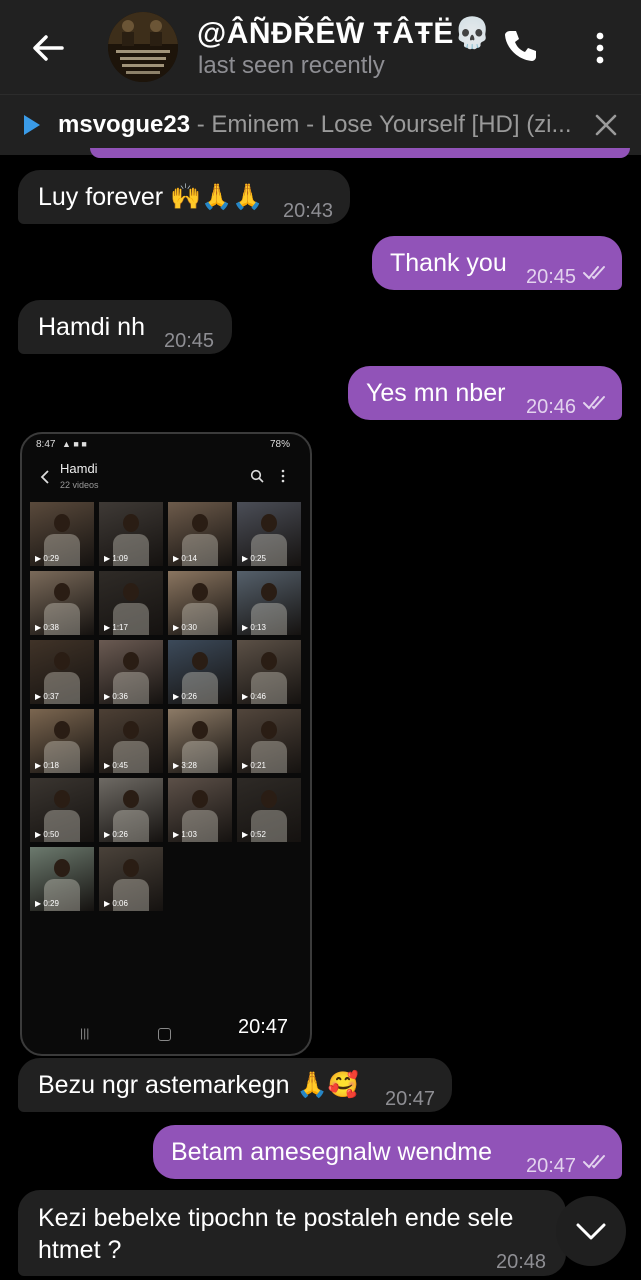 This screenshot has height=1280, width=641. What do you see at coordinates (185, 558) in the screenshot?
I see `video-duration: ▶ 0:14` at bounding box center [185, 558].